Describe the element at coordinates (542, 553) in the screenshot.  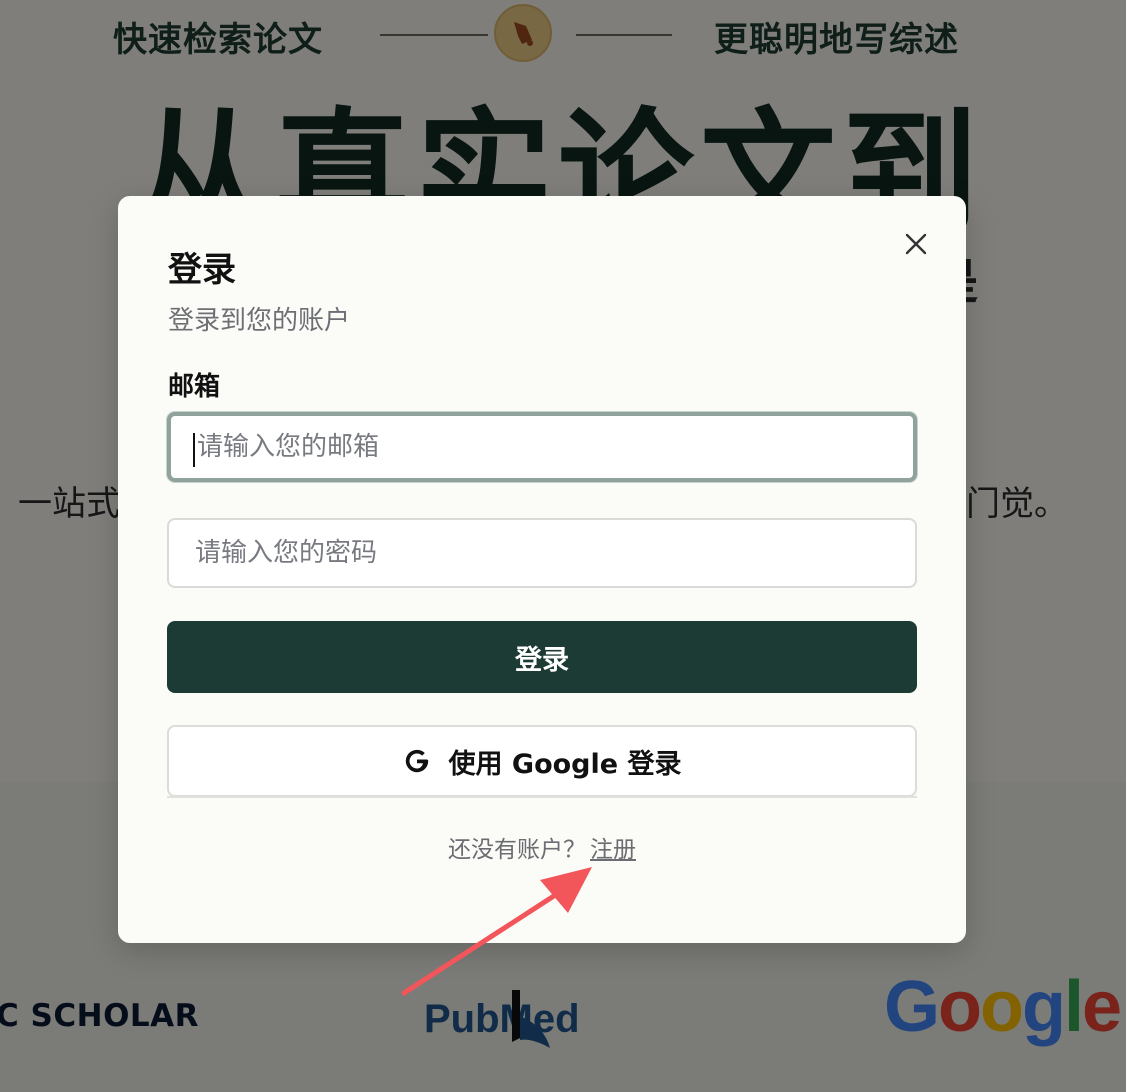
I see `password-field` at that location.